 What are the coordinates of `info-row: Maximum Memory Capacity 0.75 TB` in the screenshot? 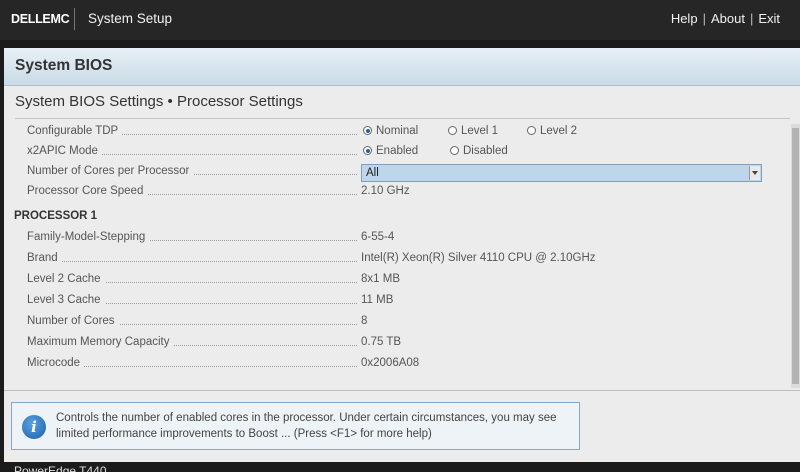 It's located at (397, 345).